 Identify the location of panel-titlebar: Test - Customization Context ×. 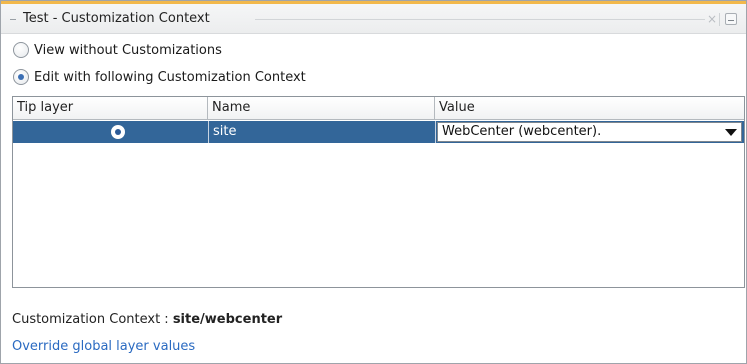
(373, 19).